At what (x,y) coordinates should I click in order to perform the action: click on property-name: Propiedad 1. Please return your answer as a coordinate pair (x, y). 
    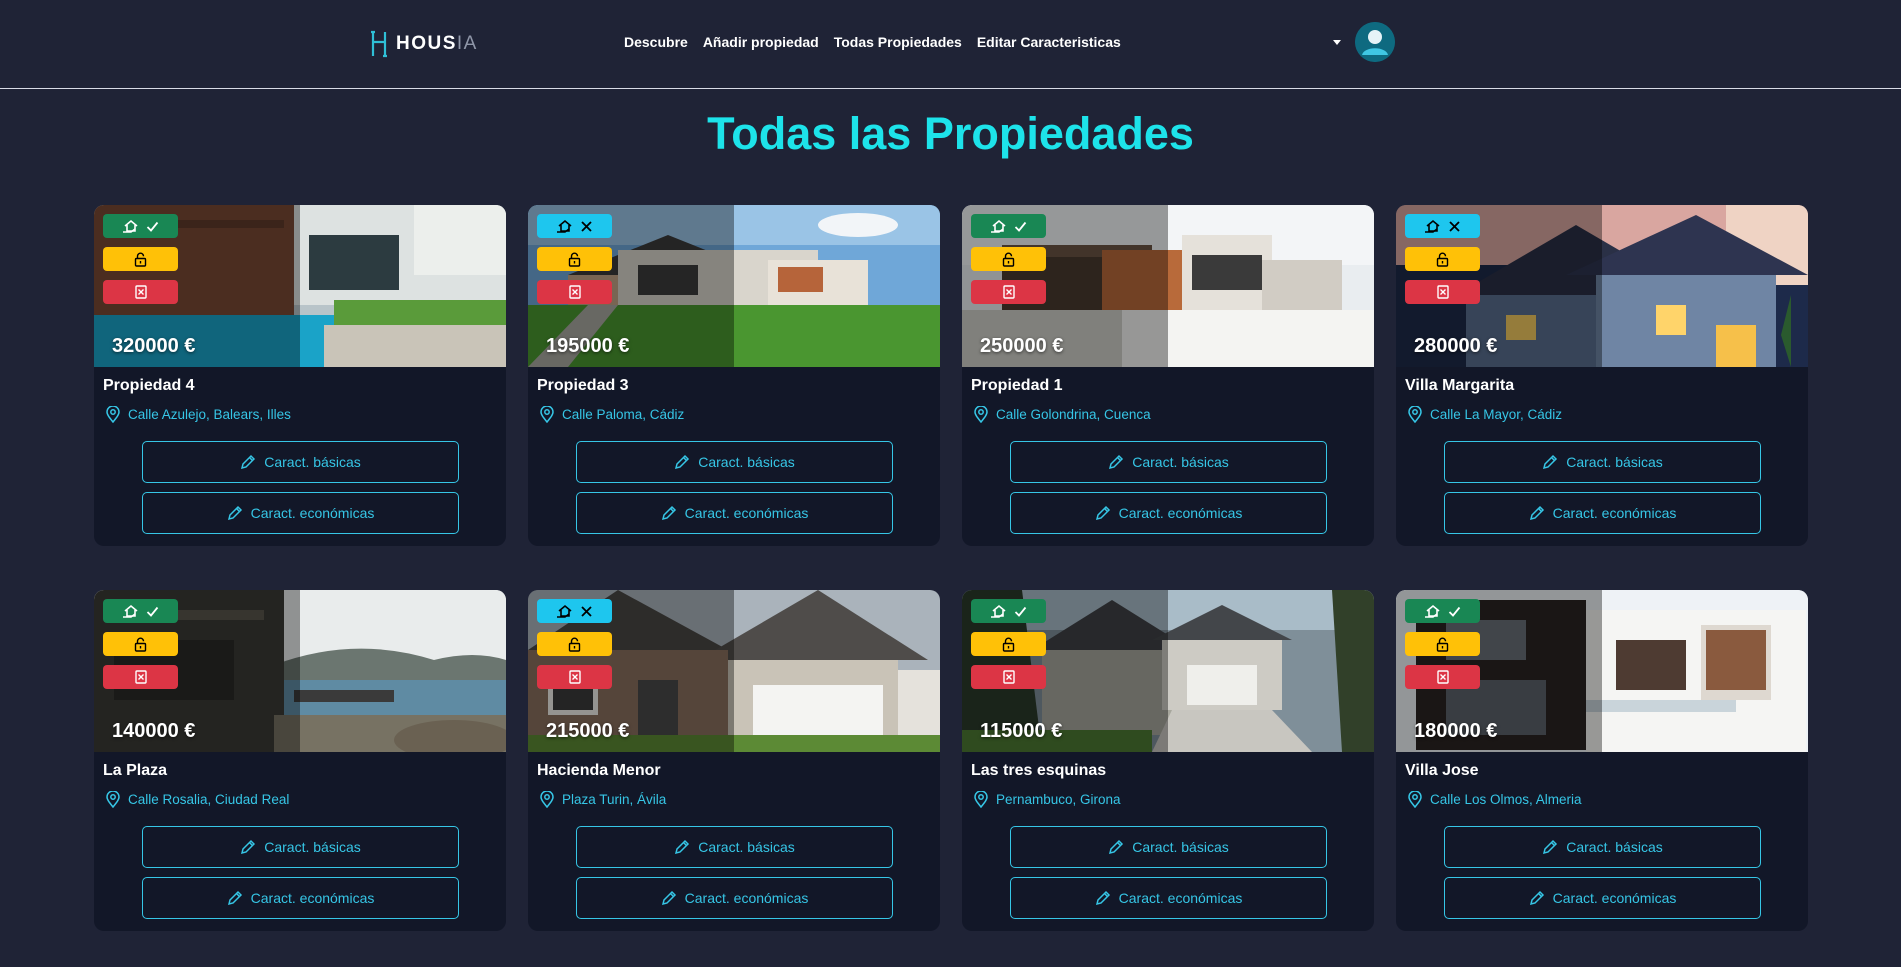
    Looking at the image, I should click on (1017, 385).